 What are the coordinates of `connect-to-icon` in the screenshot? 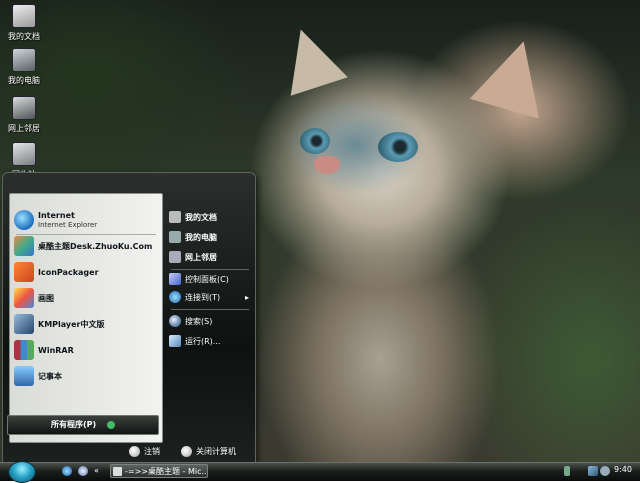 It's located at (175, 297).